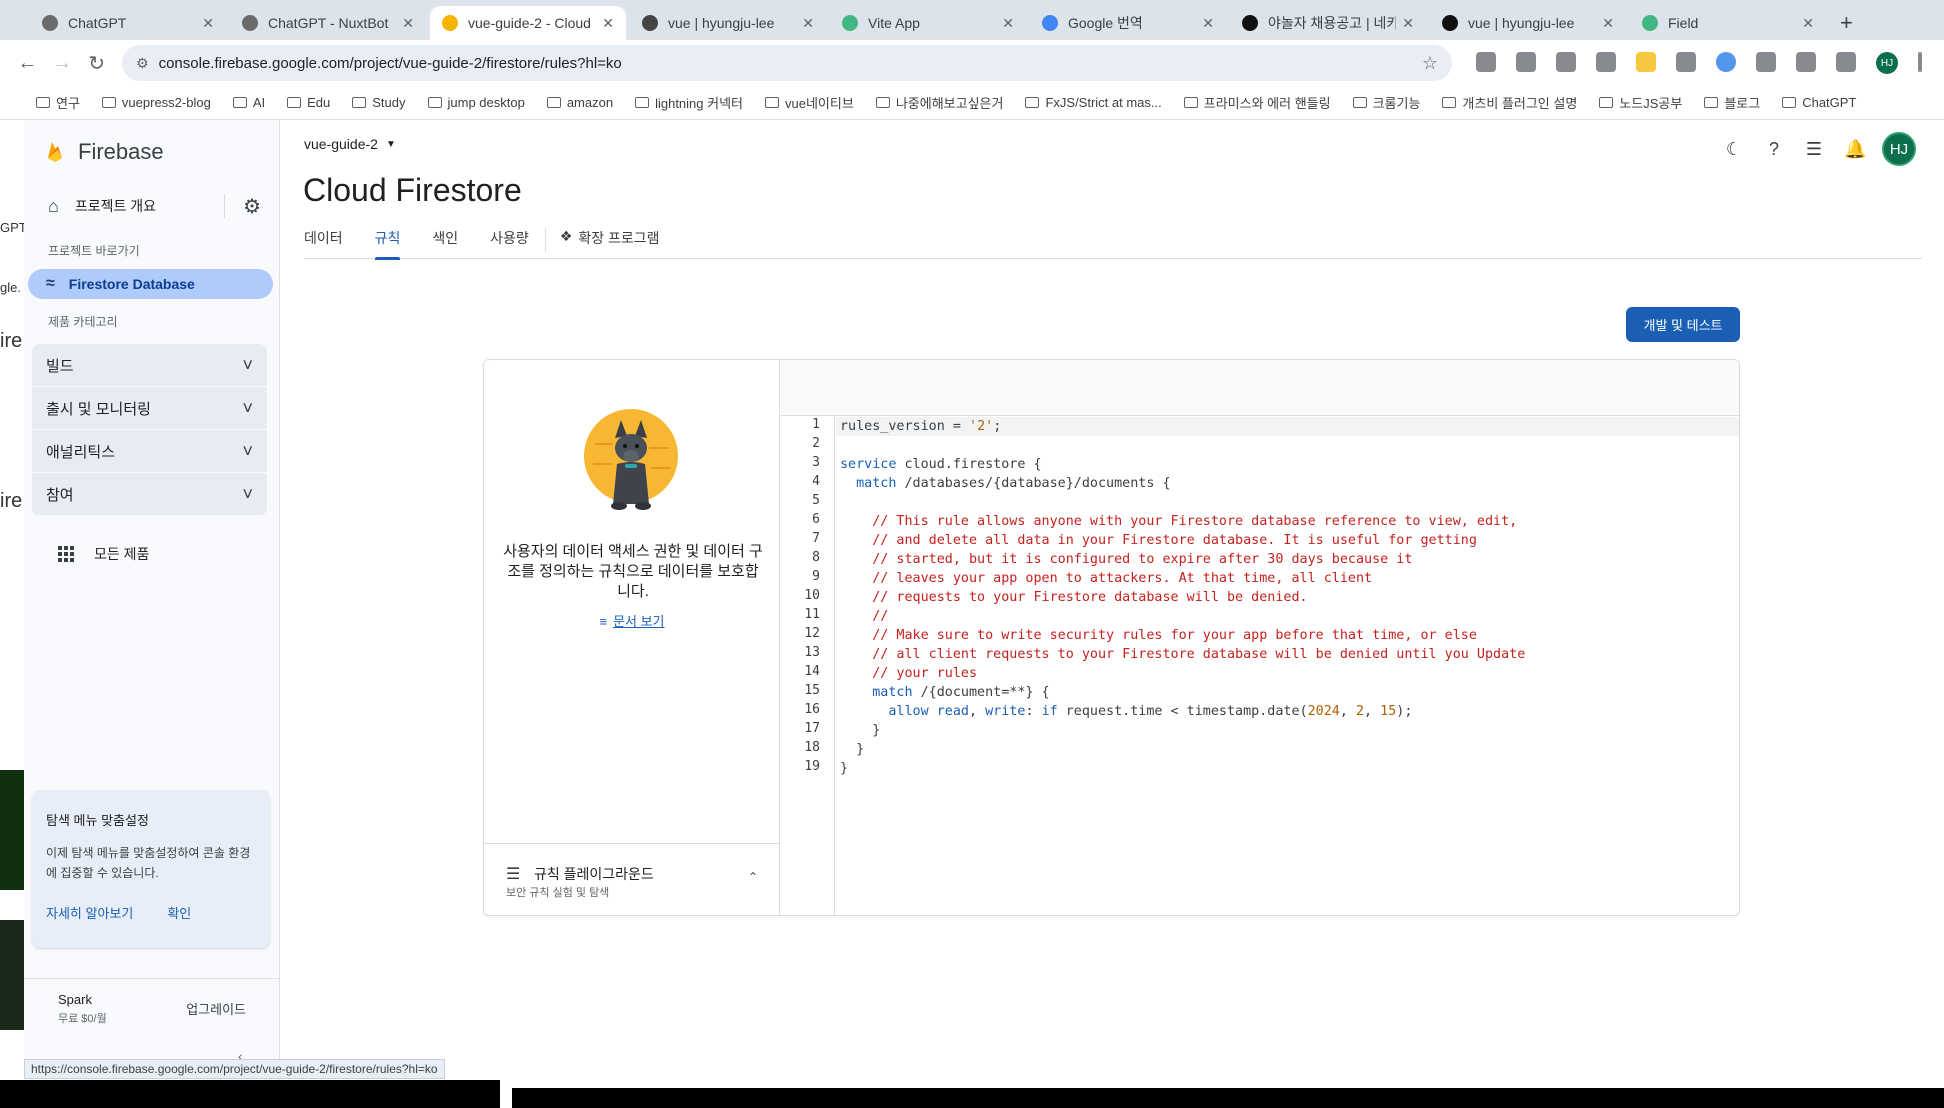  Describe the element at coordinates (89, 912) in the screenshot. I see `learn-more-link: 자세히 알아보기` at that location.